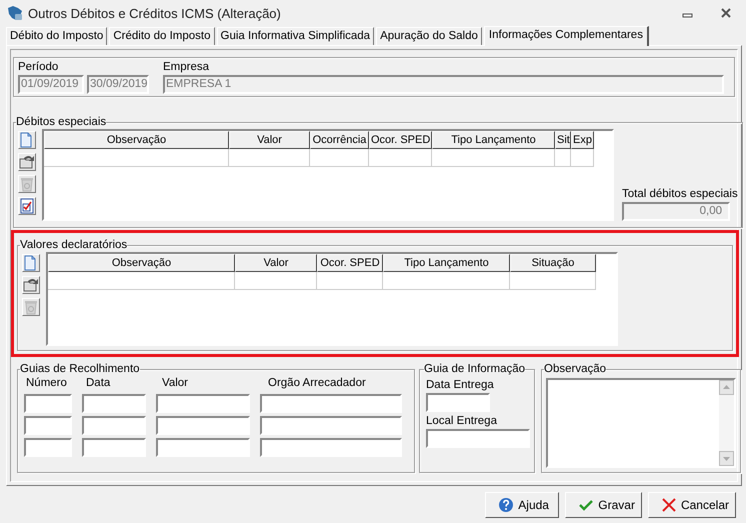 This screenshot has height=523, width=746. Describe the element at coordinates (80, 369) in the screenshot. I see `group-title: Guias de Recolhimento` at that location.